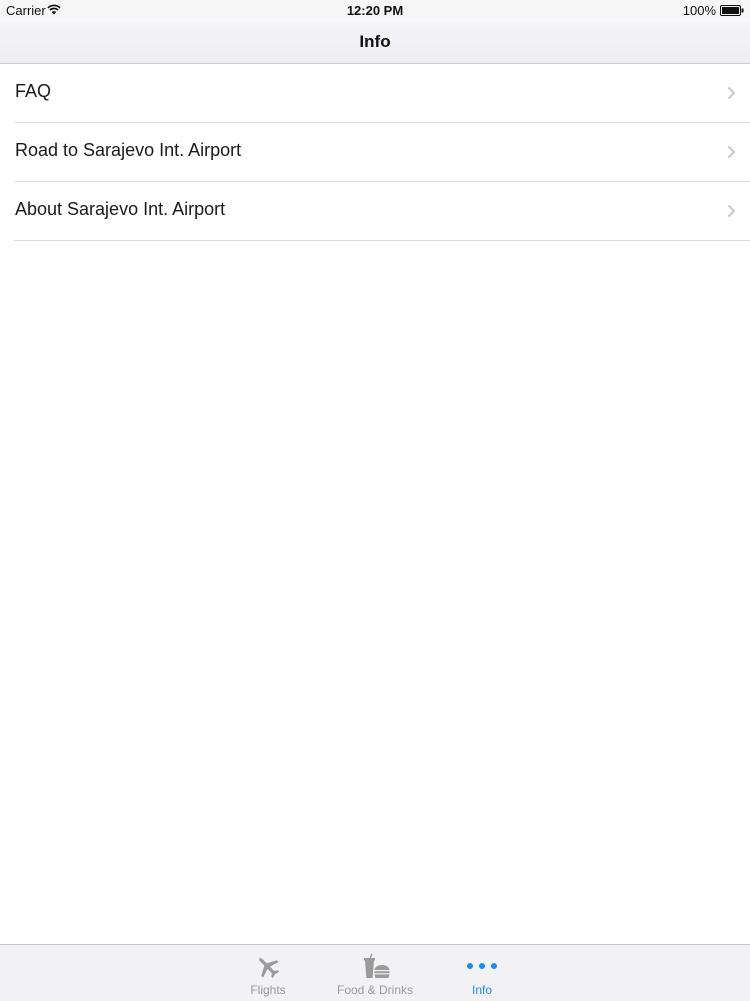 The width and height of the screenshot is (750, 1001). What do you see at coordinates (269, 968) in the screenshot?
I see `airplane-icon` at bounding box center [269, 968].